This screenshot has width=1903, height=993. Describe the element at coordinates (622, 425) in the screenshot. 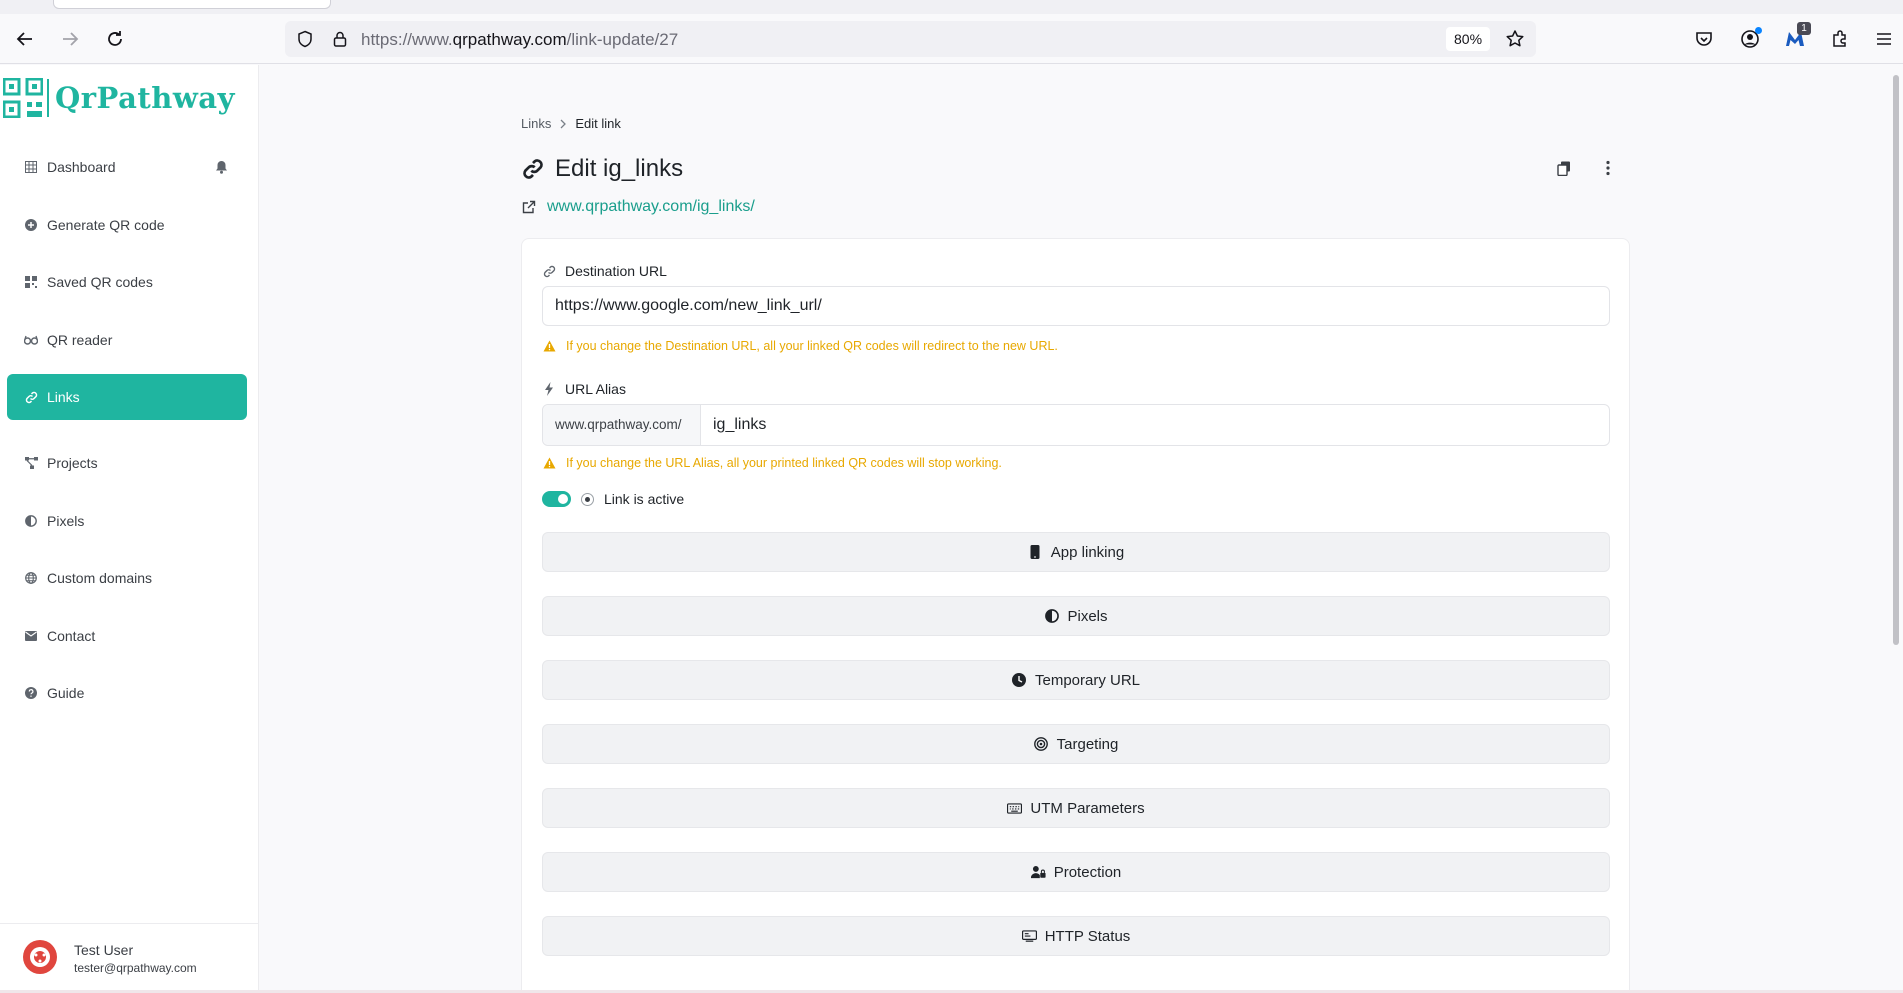

I see `url-alias-prefix: www.qrpathway.com/` at that location.